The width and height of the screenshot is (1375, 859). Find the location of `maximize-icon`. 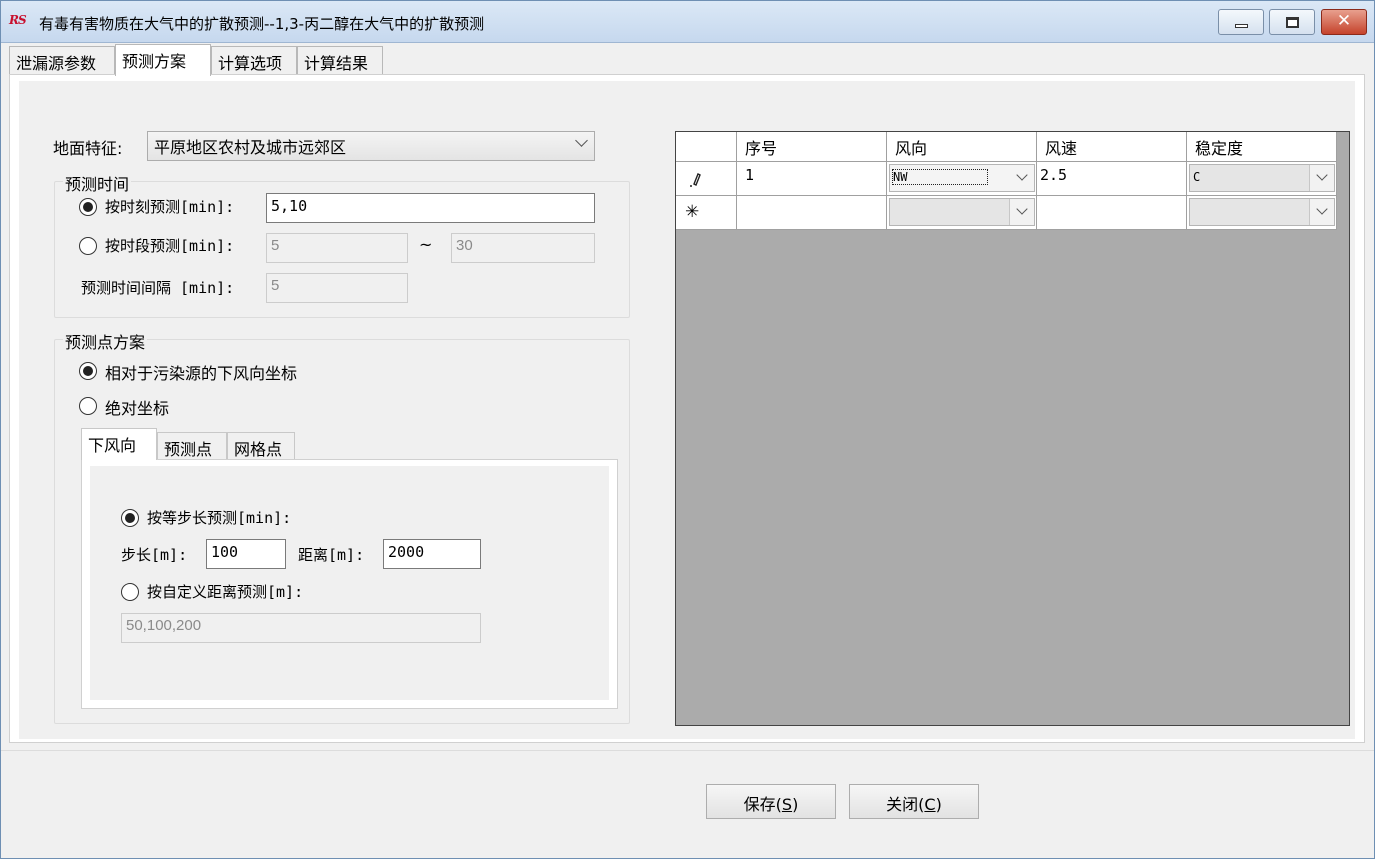

maximize-icon is located at coordinates (1292, 22).